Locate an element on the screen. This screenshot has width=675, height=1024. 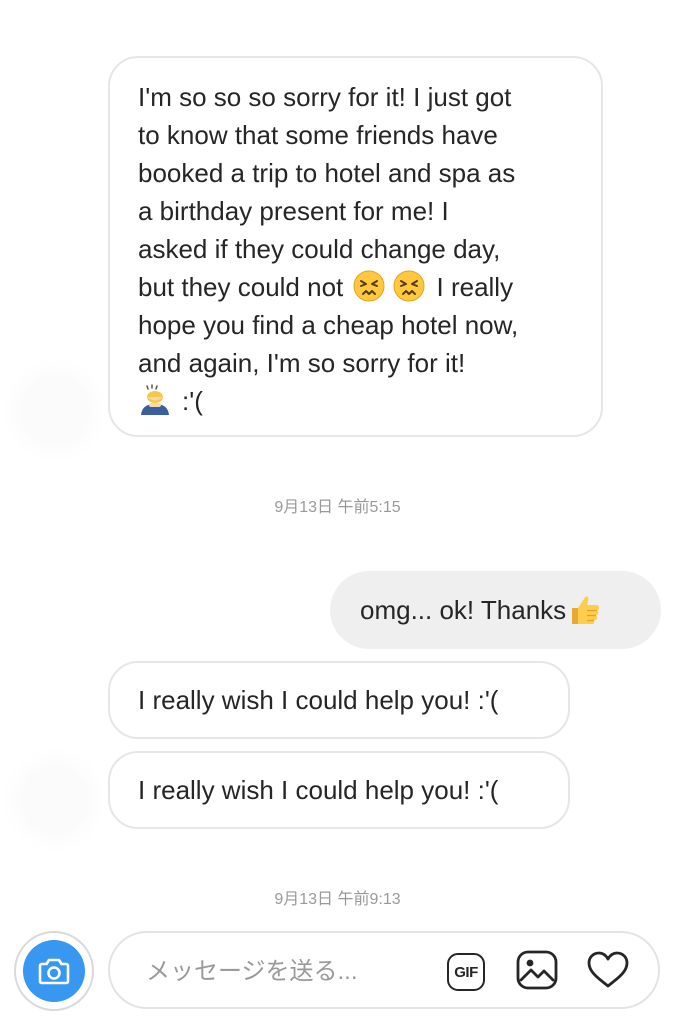
gif-icon: GIF is located at coordinates (466, 972).